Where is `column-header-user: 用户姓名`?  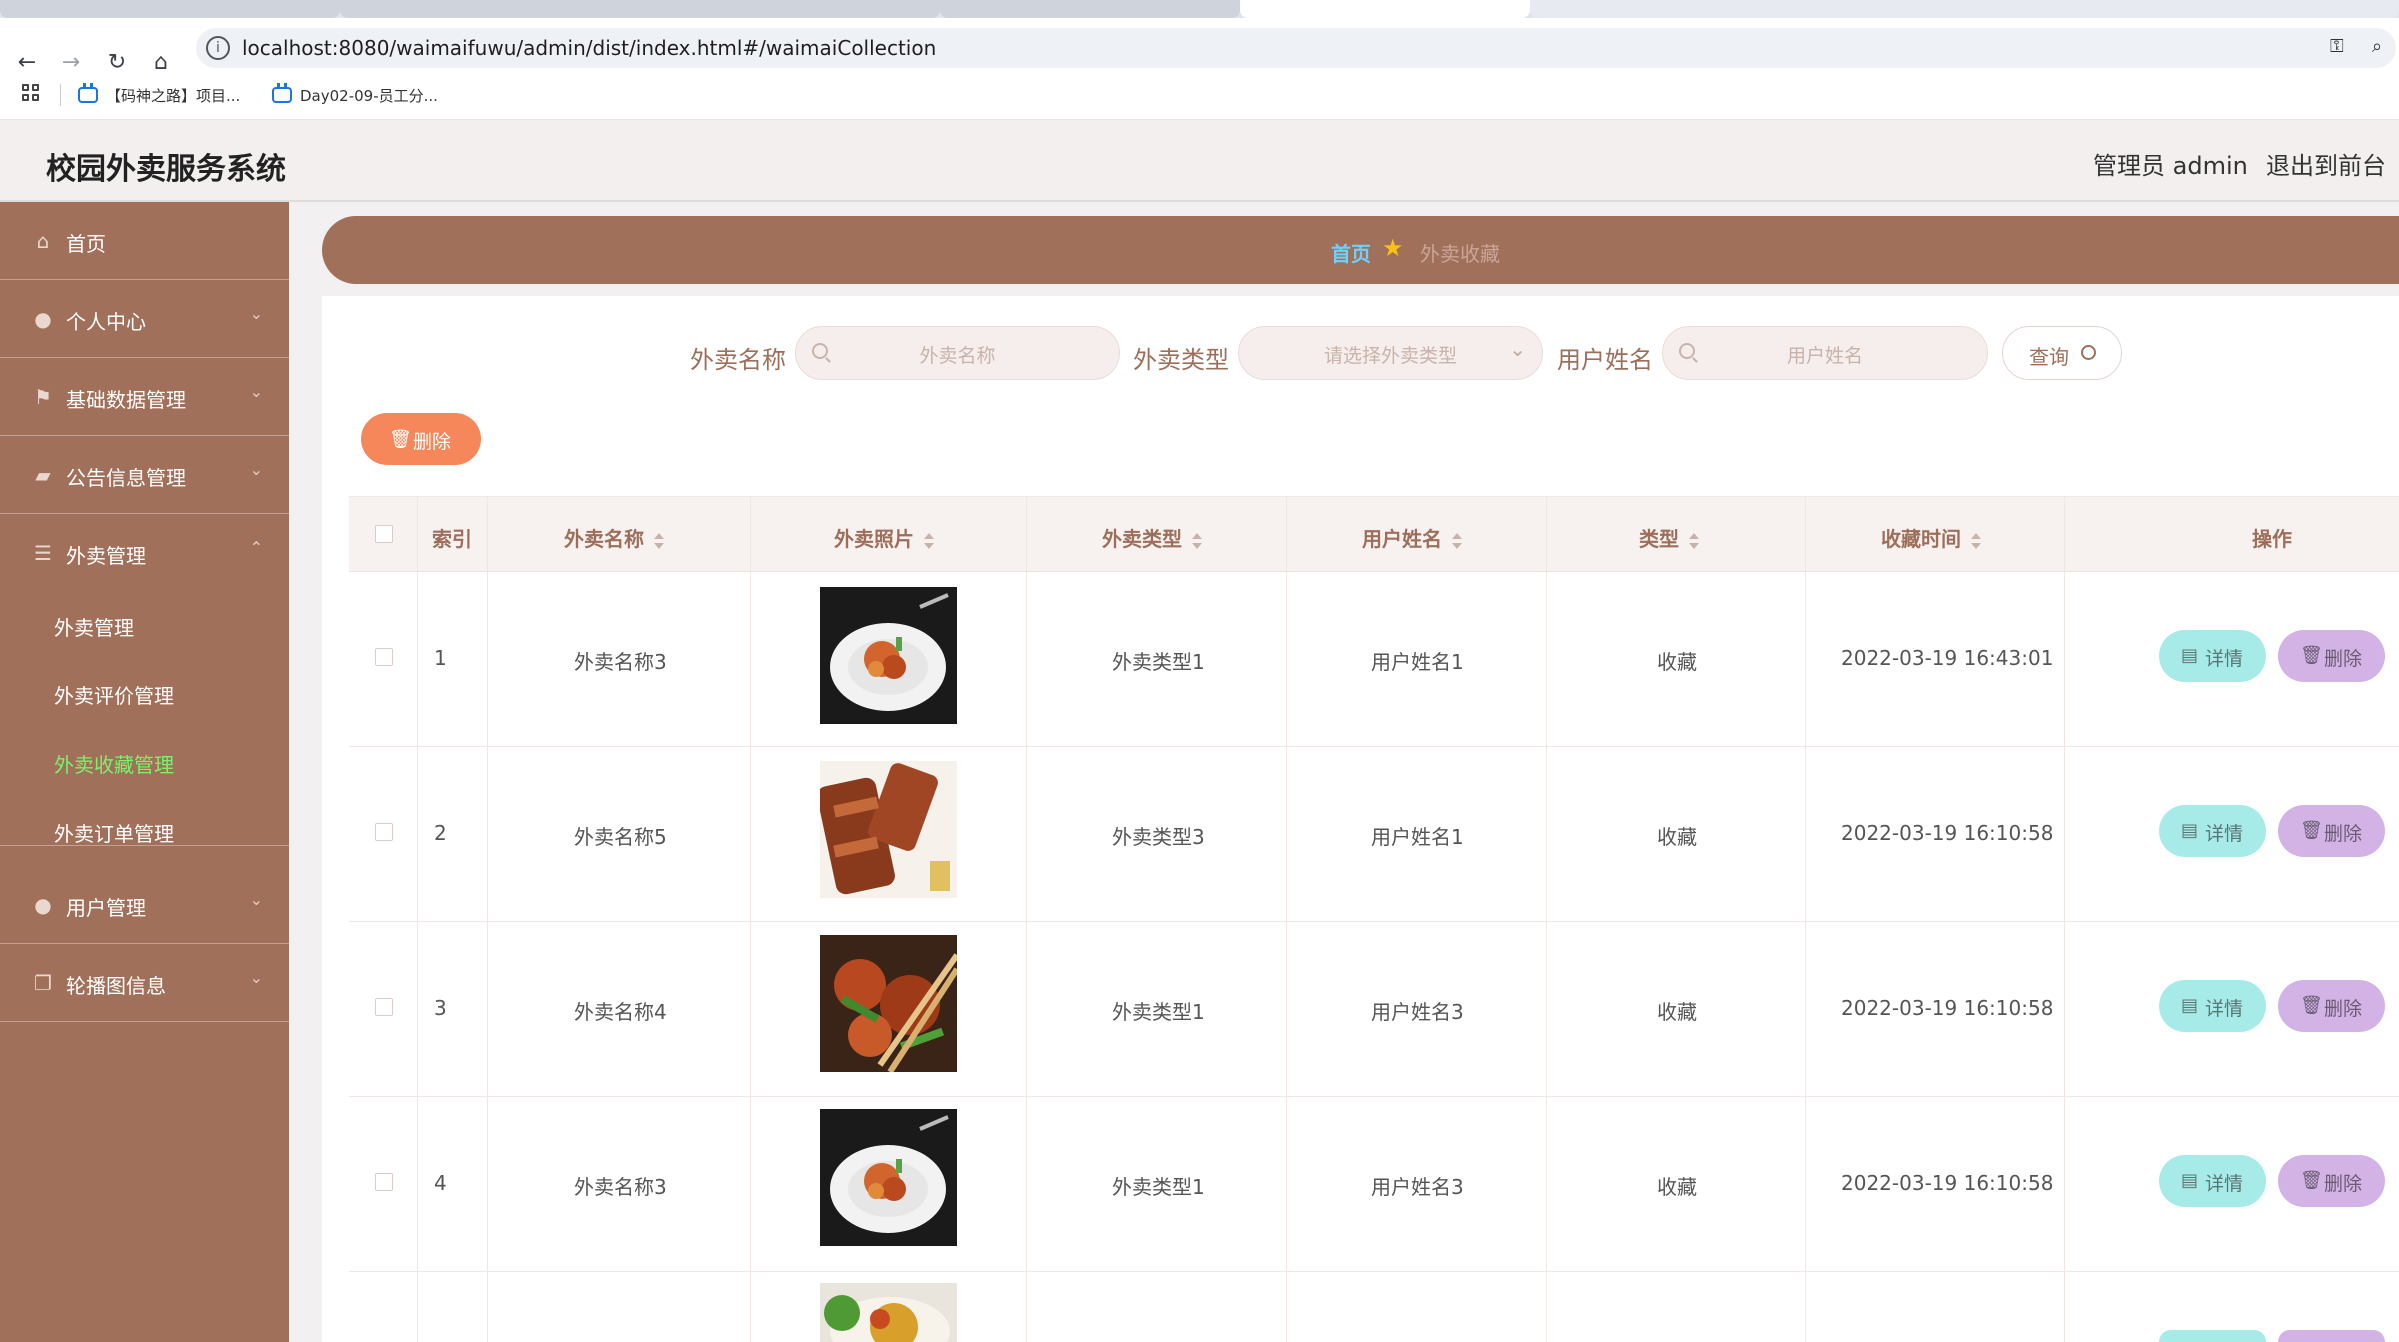 column-header-user: 用户姓名 is located at coordinates (1412, 537).